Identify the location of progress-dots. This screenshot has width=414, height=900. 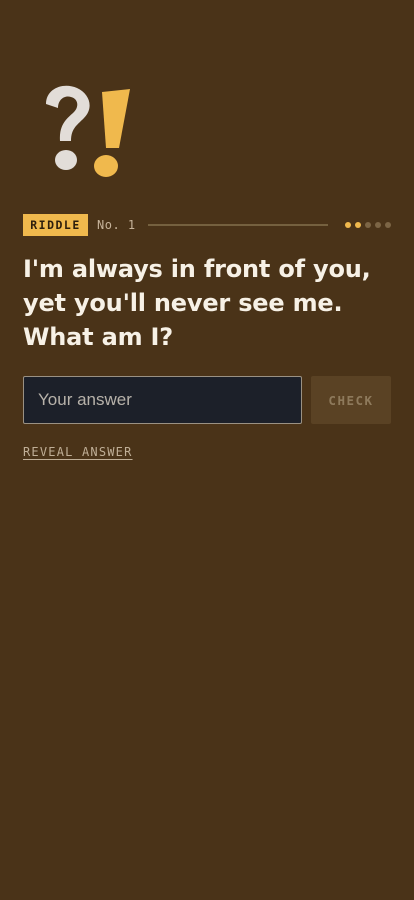
(368, 225).